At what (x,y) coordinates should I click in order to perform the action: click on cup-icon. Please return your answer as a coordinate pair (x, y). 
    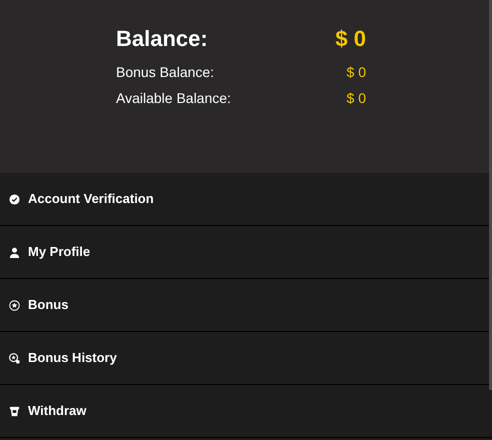
    Looking at the image, I should click on (14, 411).